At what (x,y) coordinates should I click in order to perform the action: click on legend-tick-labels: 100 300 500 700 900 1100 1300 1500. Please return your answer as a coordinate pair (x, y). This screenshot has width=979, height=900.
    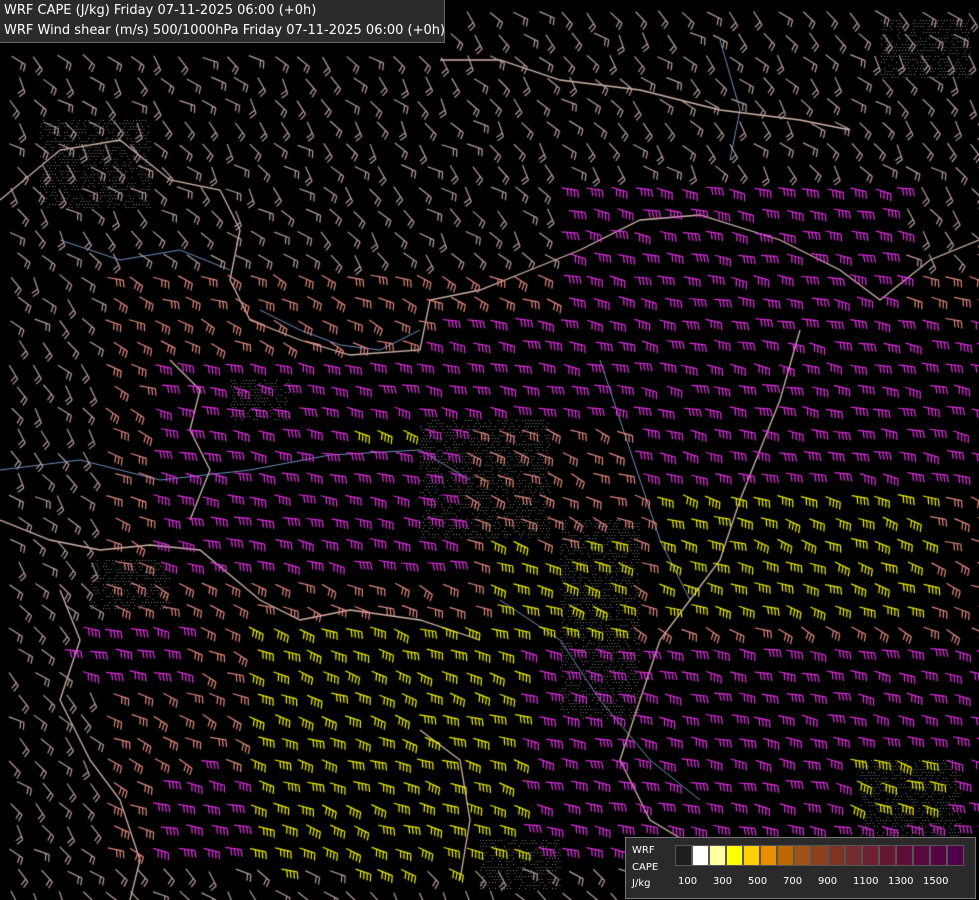
    Looking at the image, I should click on (828, 883).